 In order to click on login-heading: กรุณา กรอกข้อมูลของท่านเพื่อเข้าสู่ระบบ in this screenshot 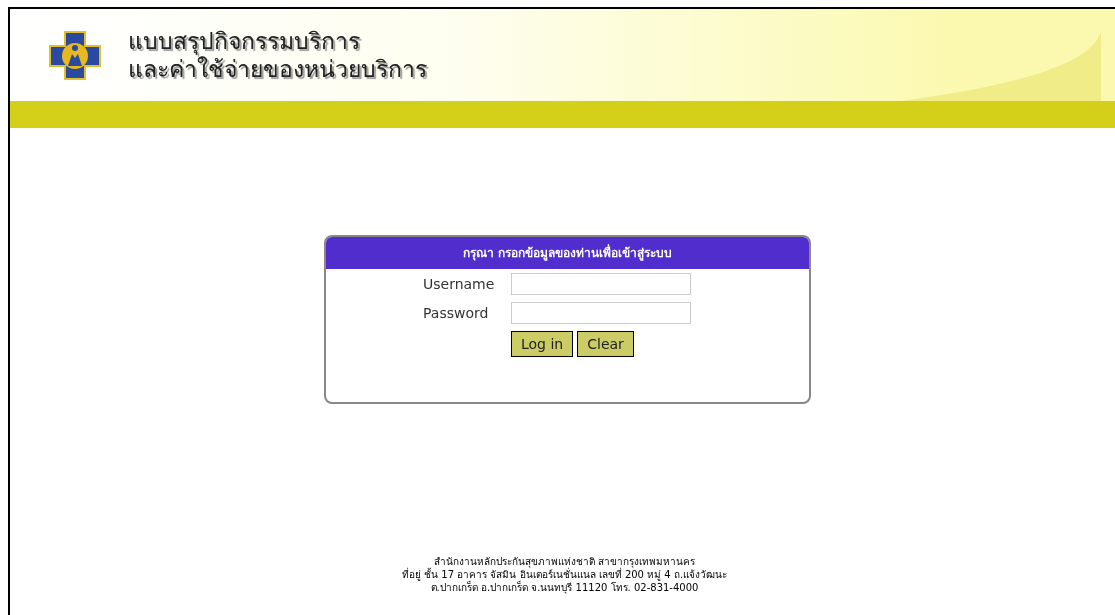, I will do `click(567, 253)`.